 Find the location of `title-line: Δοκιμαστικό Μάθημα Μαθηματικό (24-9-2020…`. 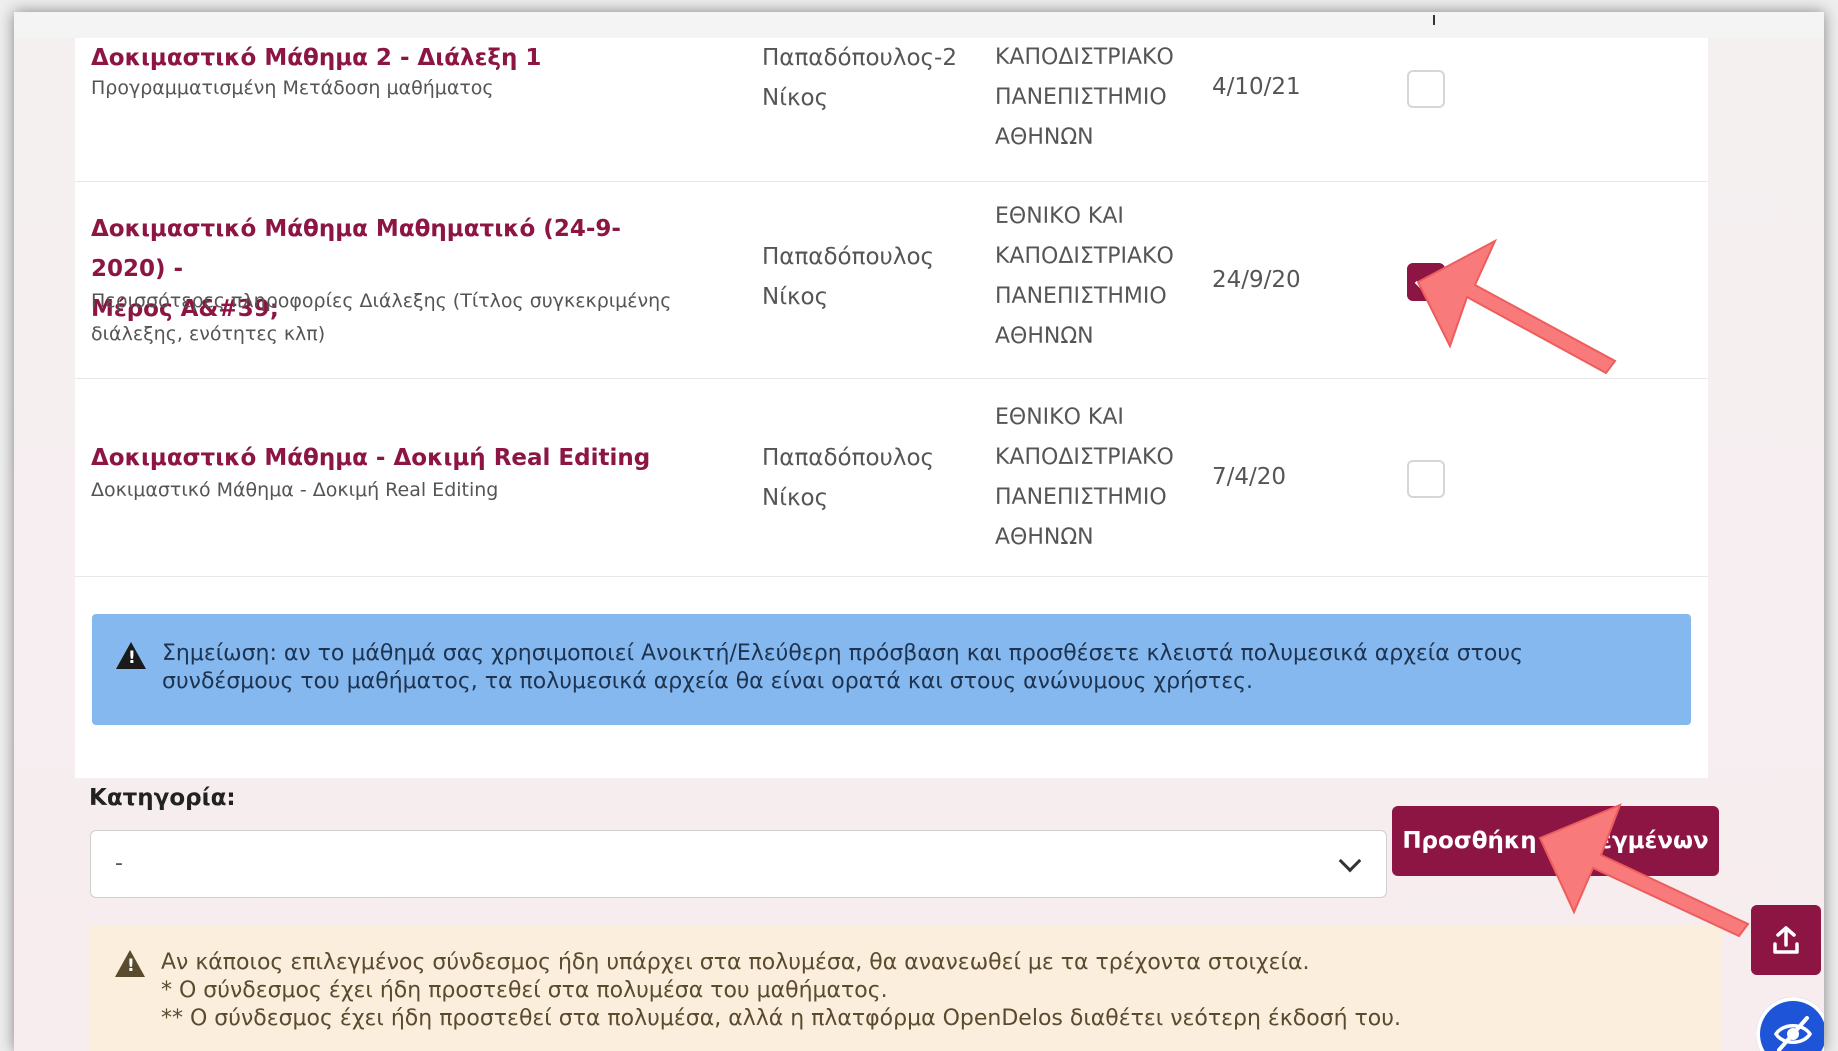

title-line: Δοκιμαστικό Μάθημα Μαθηματικό (24-9-2020… is located at coordinates (356, 249).